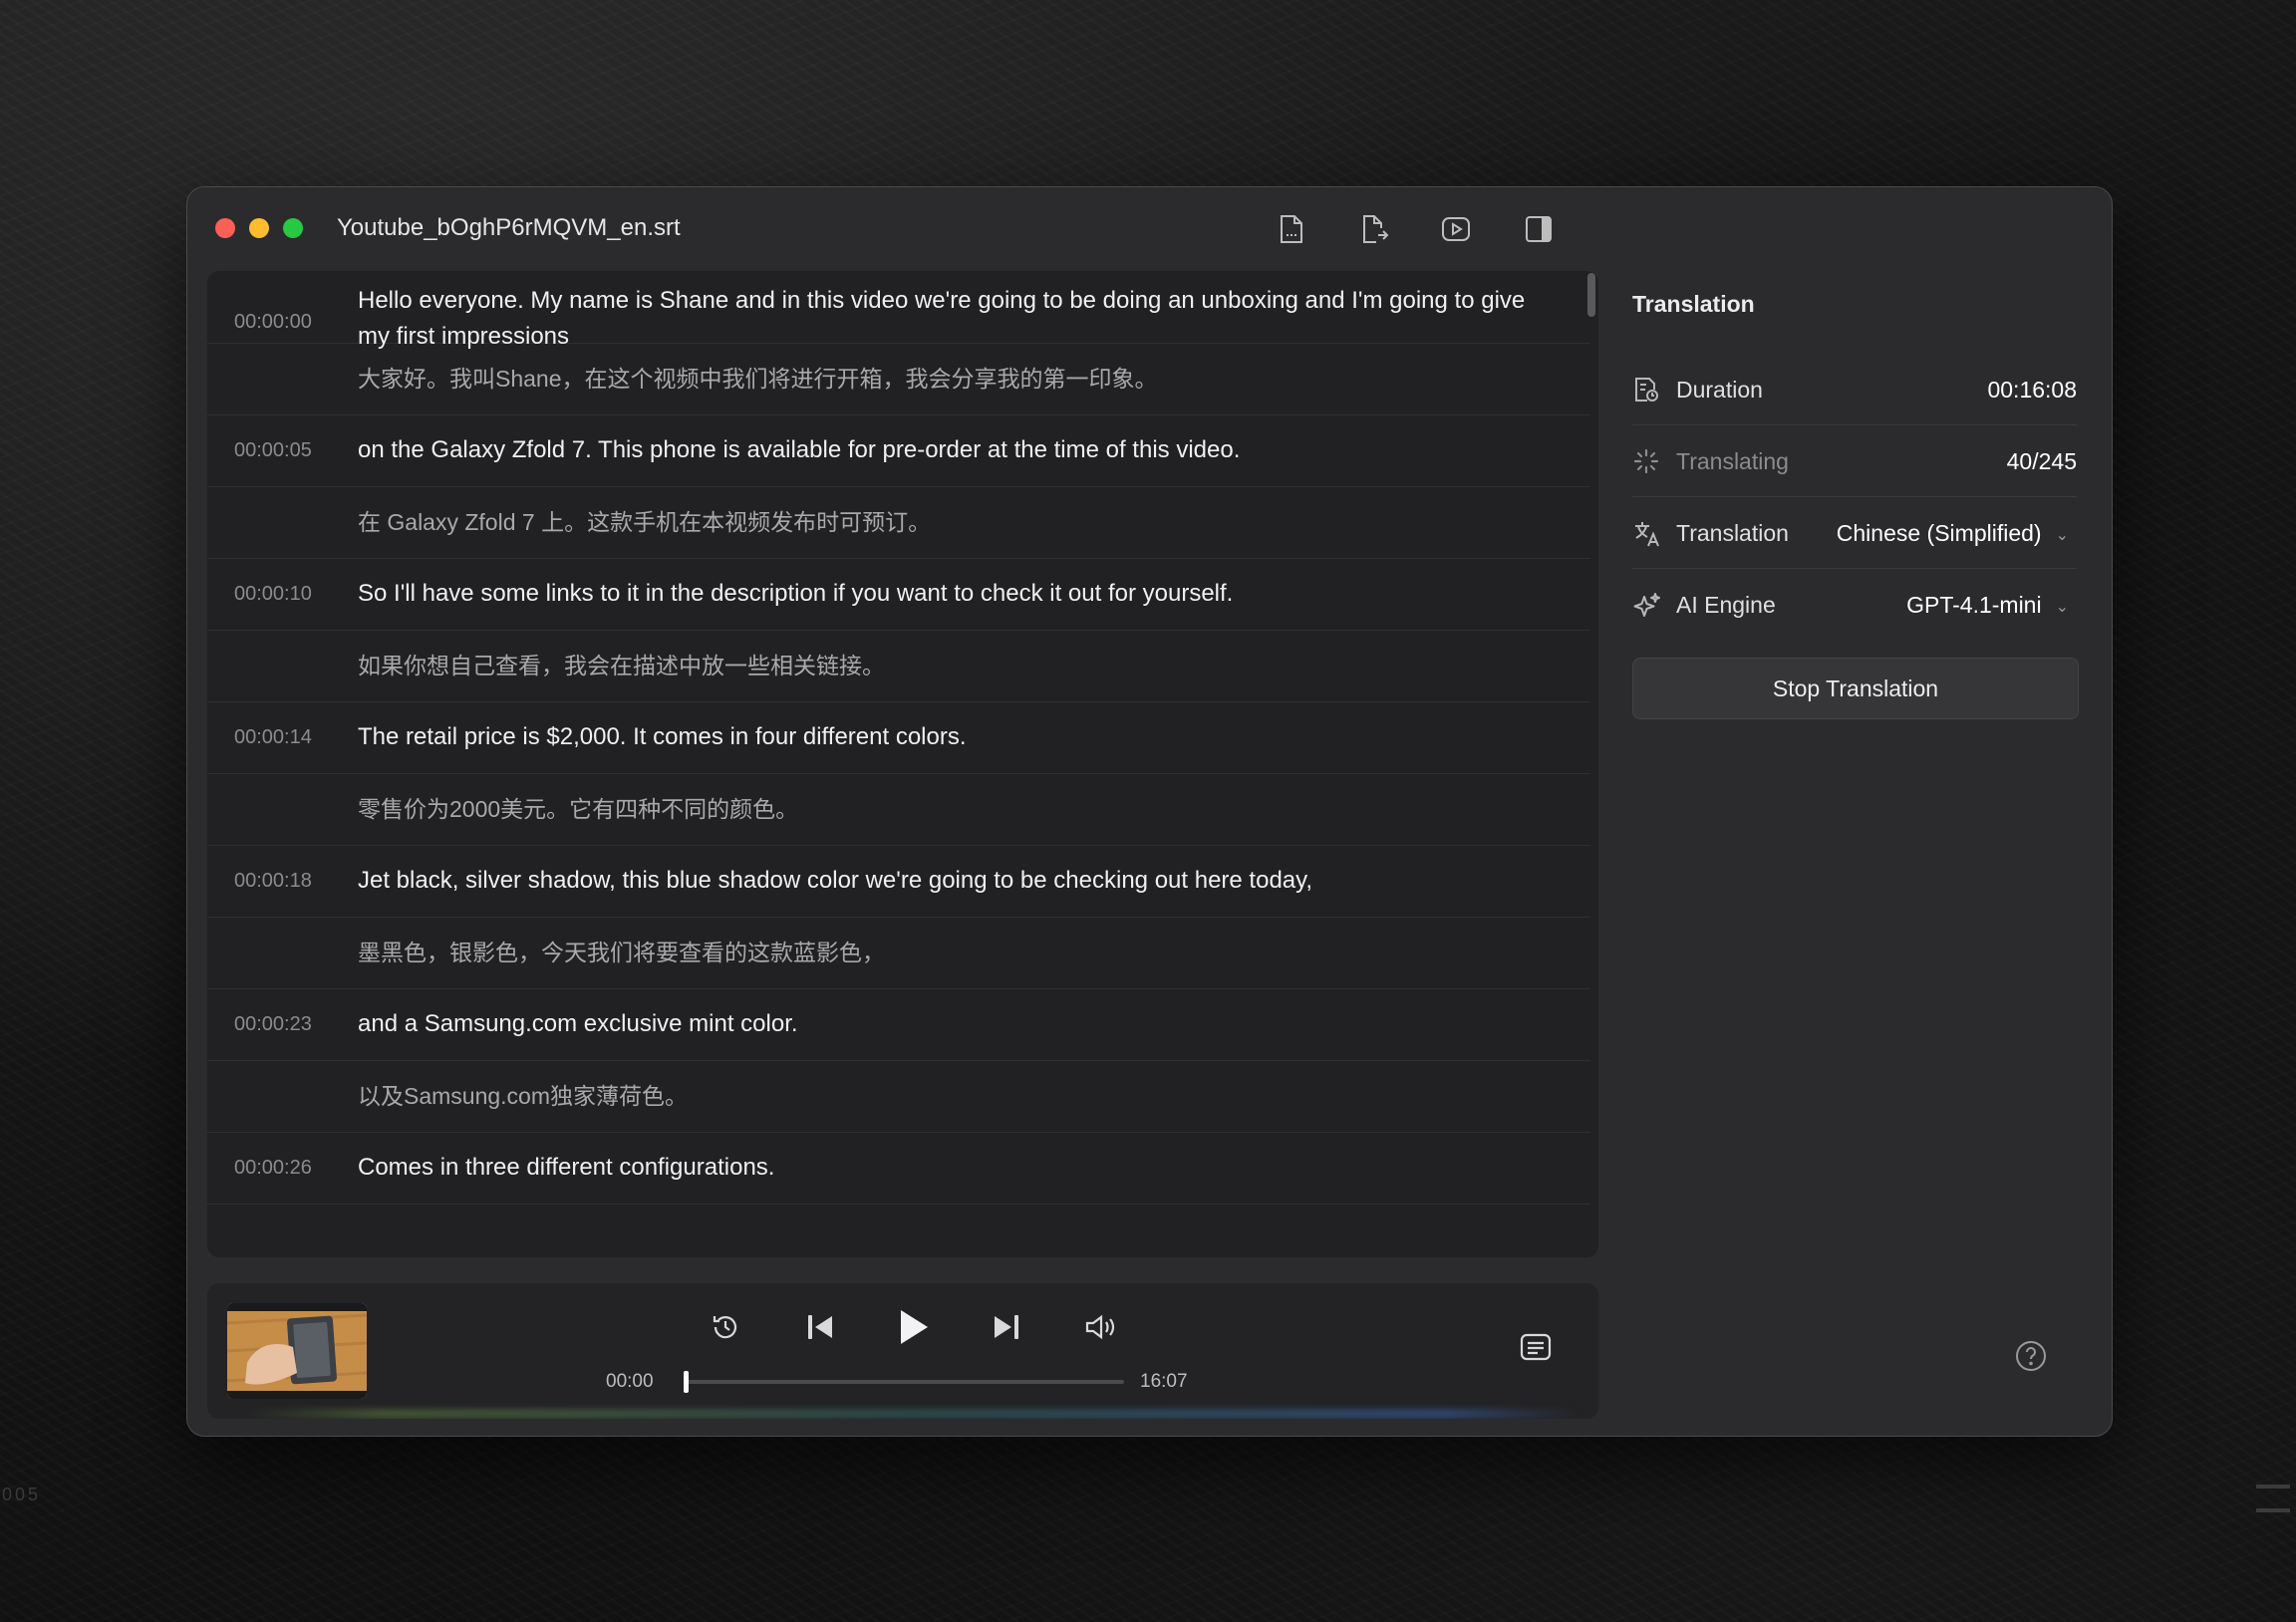 Image resolution: width=2296 pixels, height=1622 pixels. What do you see at coordinates (898, 810) in the screenshot?
I see `translation-row: 零售价为2000美元。它有四种不同的颜色。` at bounding box center [898, 810].